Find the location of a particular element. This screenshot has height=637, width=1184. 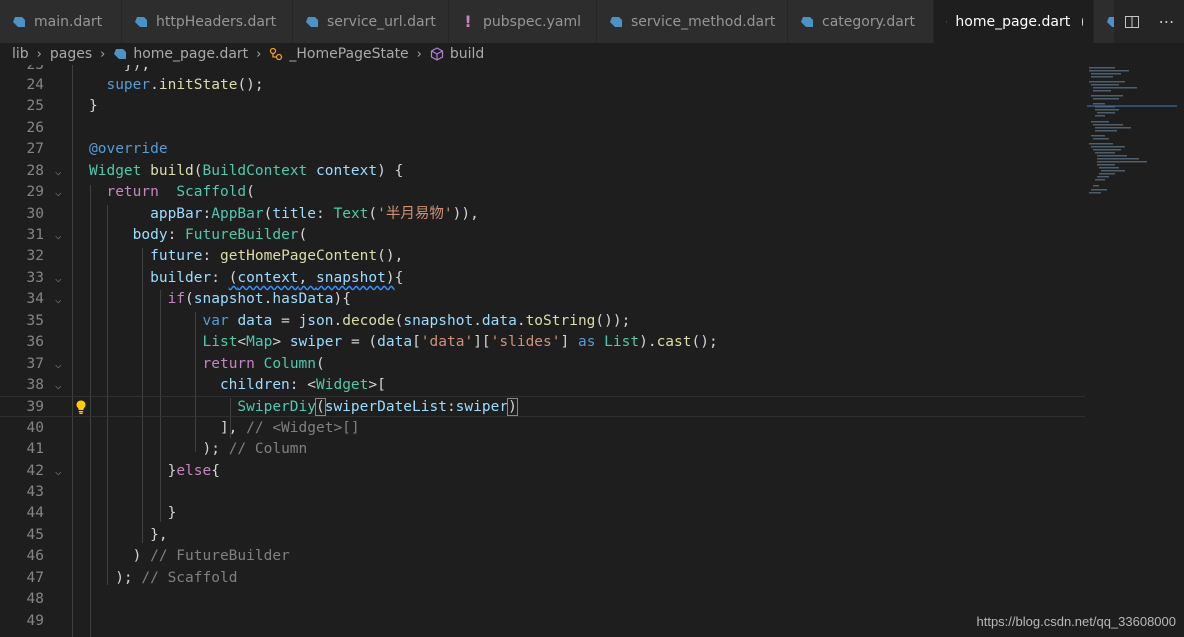

code-line: 28 ⌵ Widget build(BuildContext context) { is located at coordinates (542, 171).